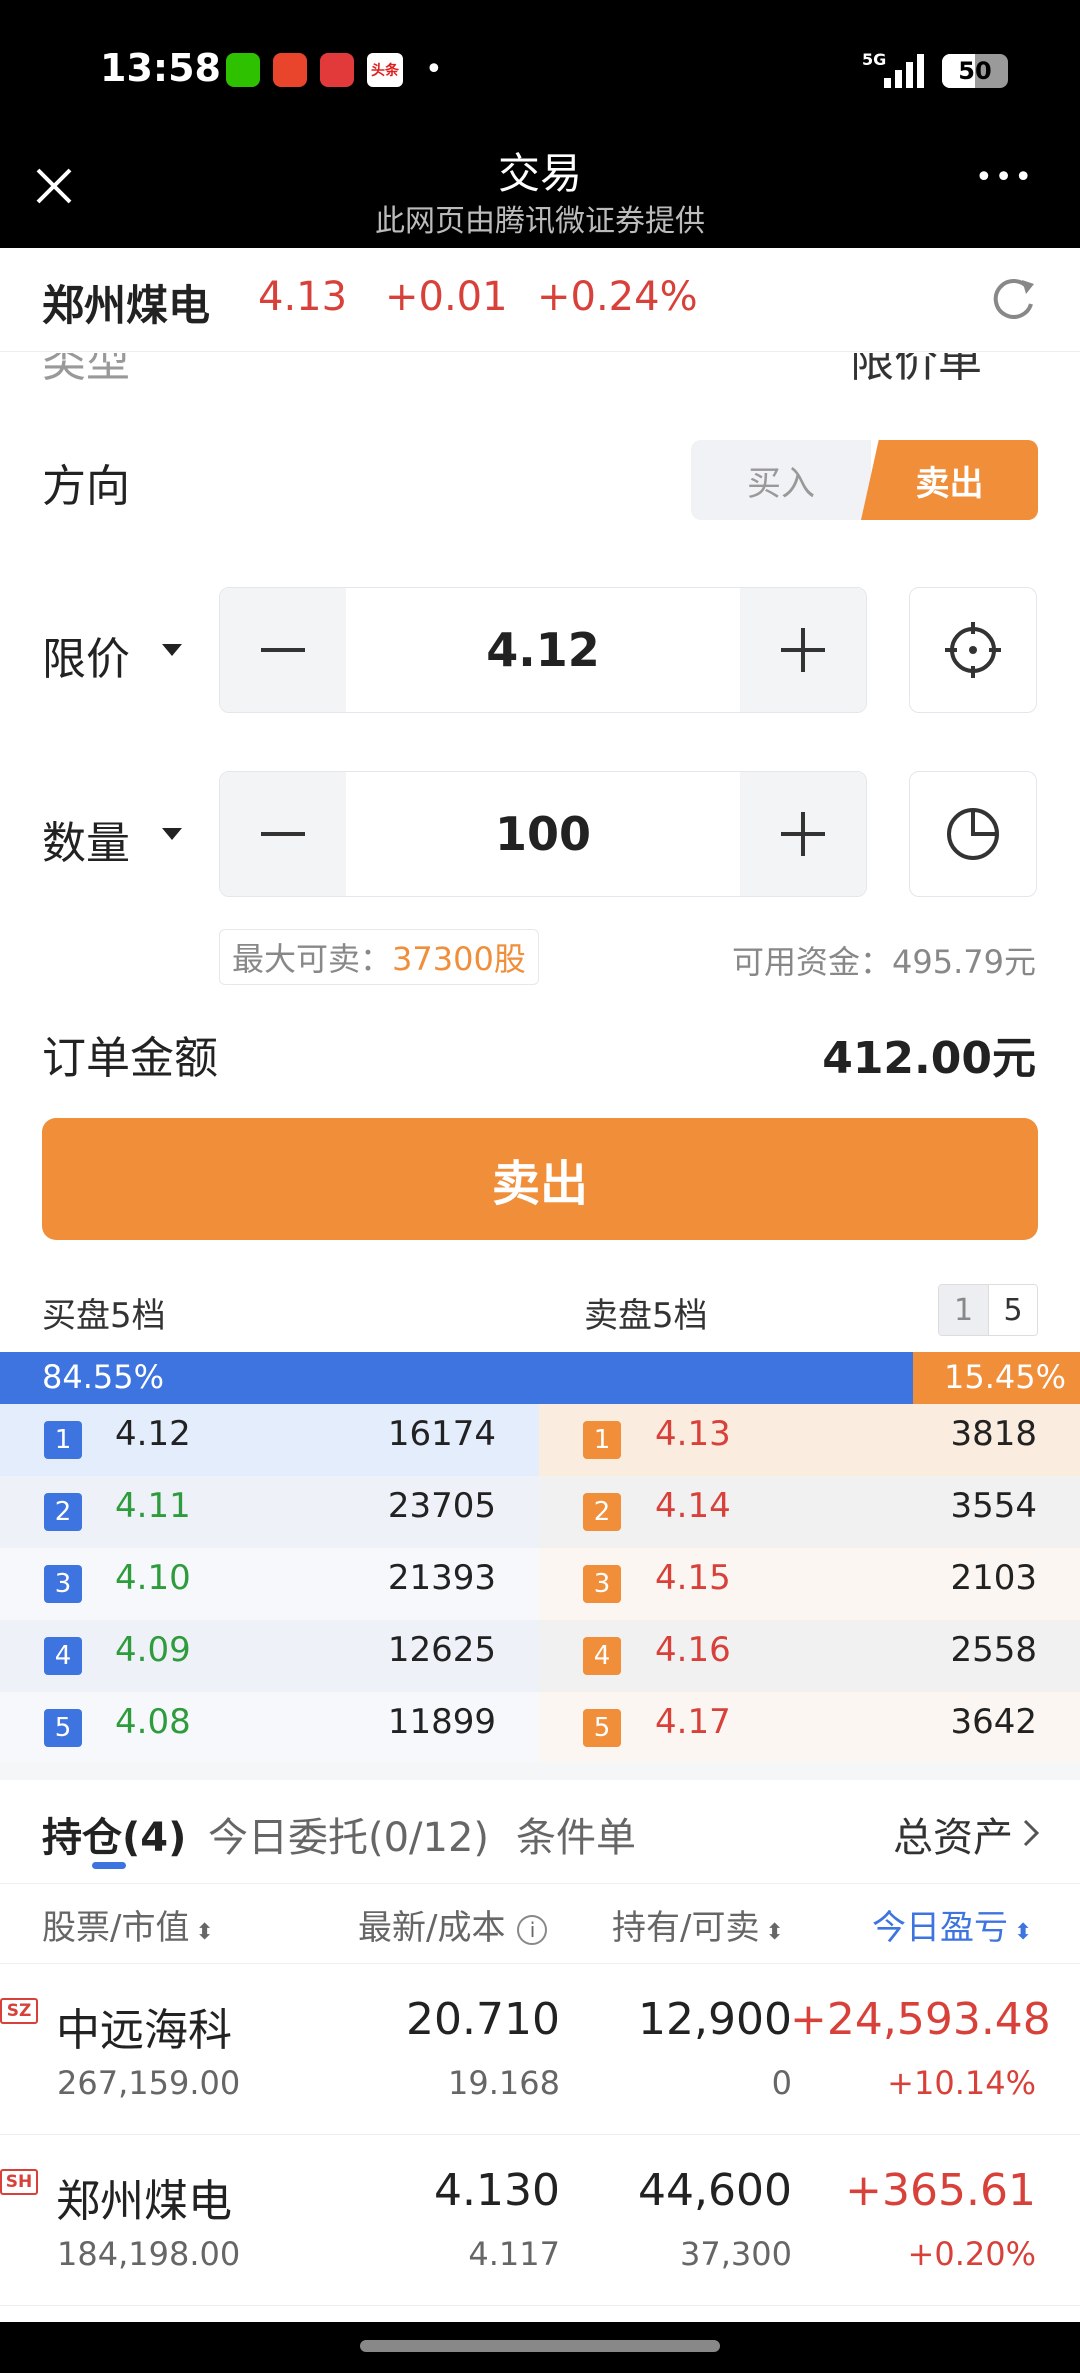 The image size is (1080, 2373). What do you see at coordinates (953, 1834) in the screenshot?
I see `total-assets-link: 总资产` at bounding box center [953, 1834].